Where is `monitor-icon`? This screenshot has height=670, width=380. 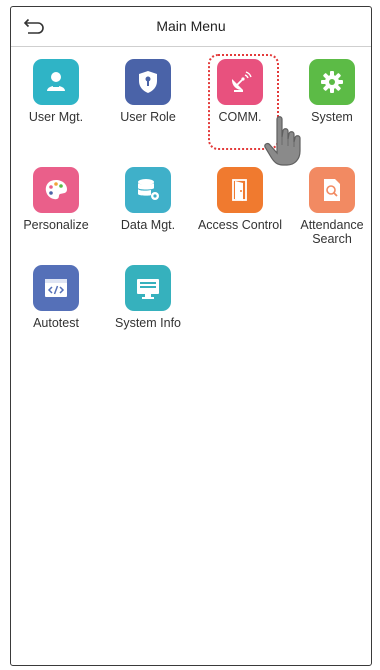 monitor-icon is located at coordinates (148, 288).